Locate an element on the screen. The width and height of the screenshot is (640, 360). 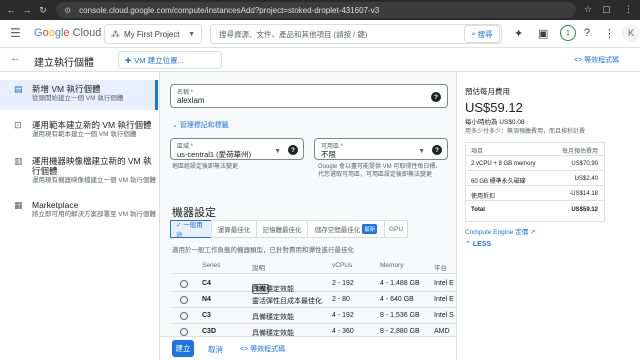
series-desc: 靈活彈性且成本最佳化 is located at coordinates (287, 301).